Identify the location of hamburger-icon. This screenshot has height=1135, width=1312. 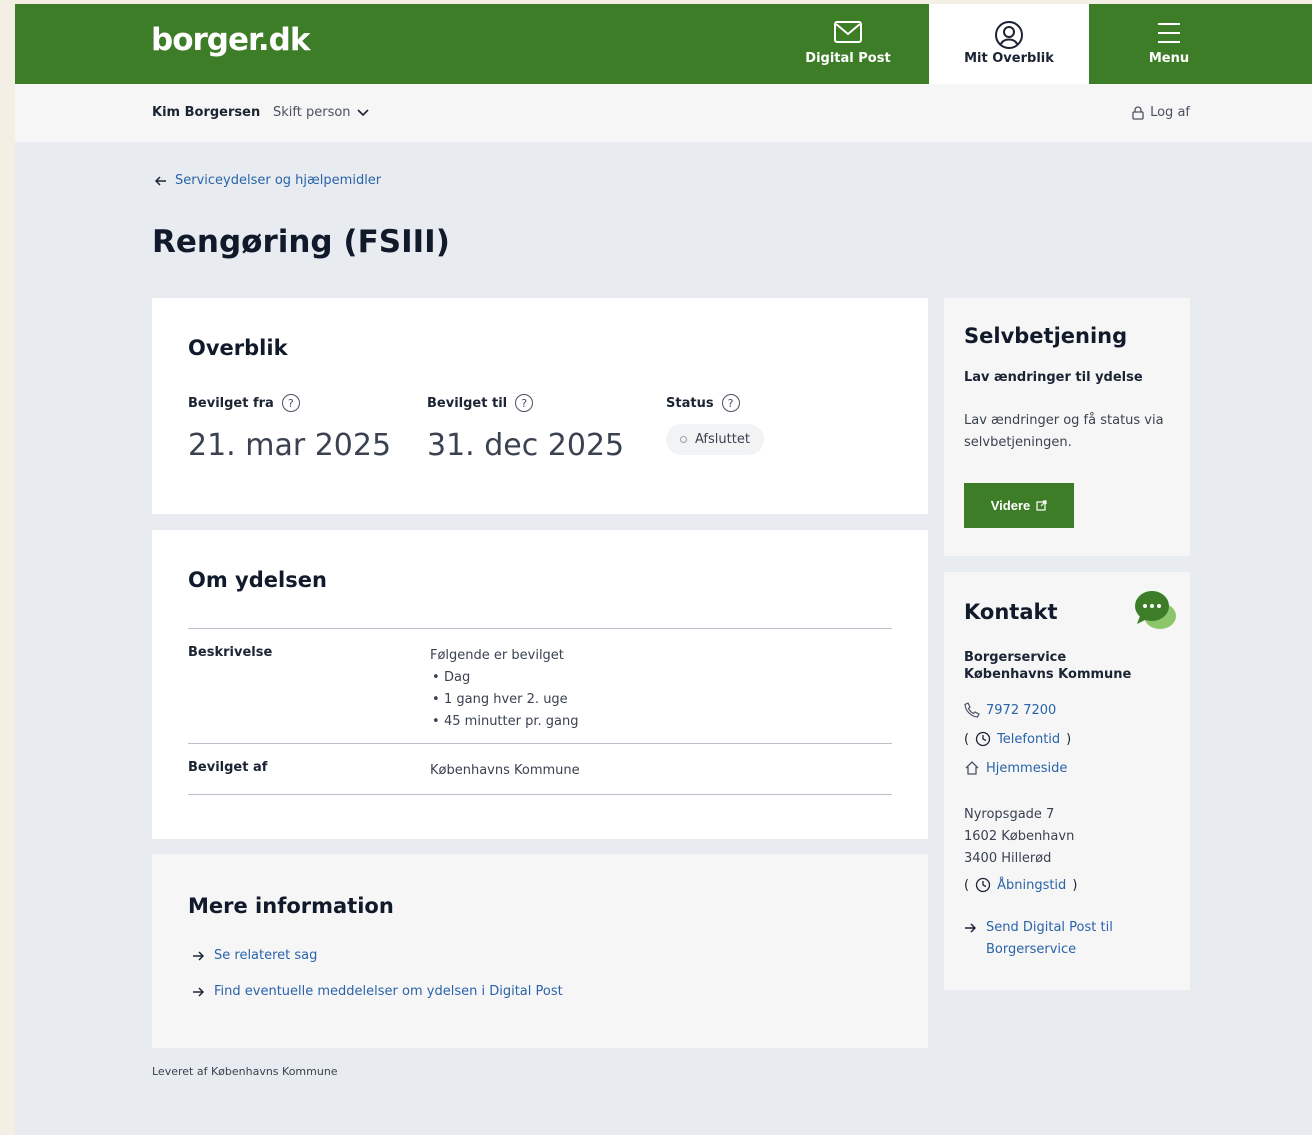
(1169, 33).